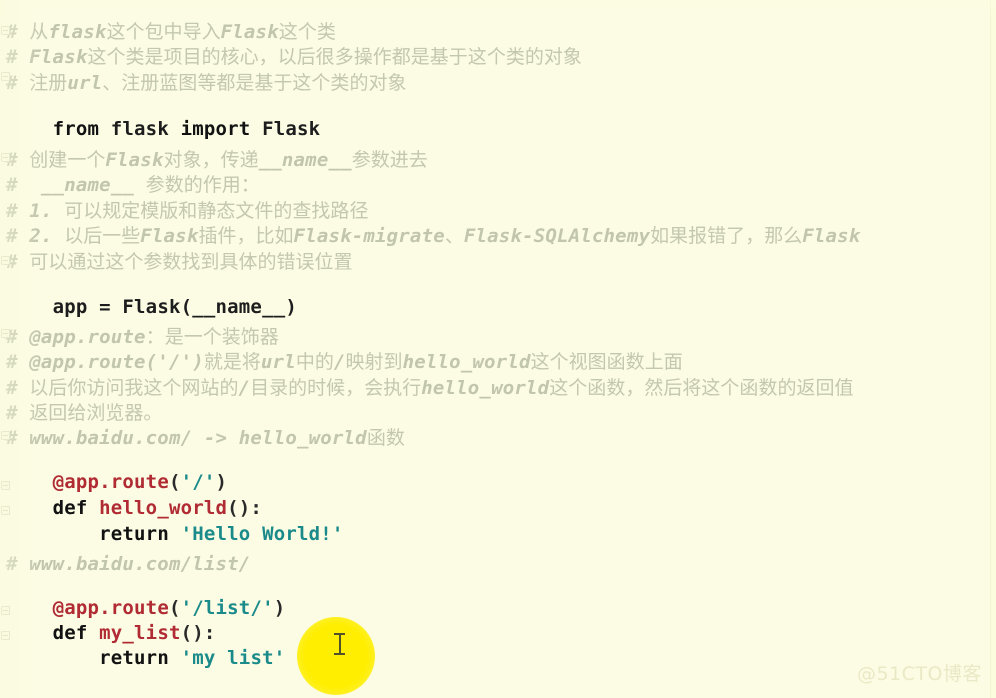  Describe the element at coordinates (206, 83) in the screenshot. I see `code-line-comment: # 注册url、注册蓝图等都是基于这个类的对象` at that location.